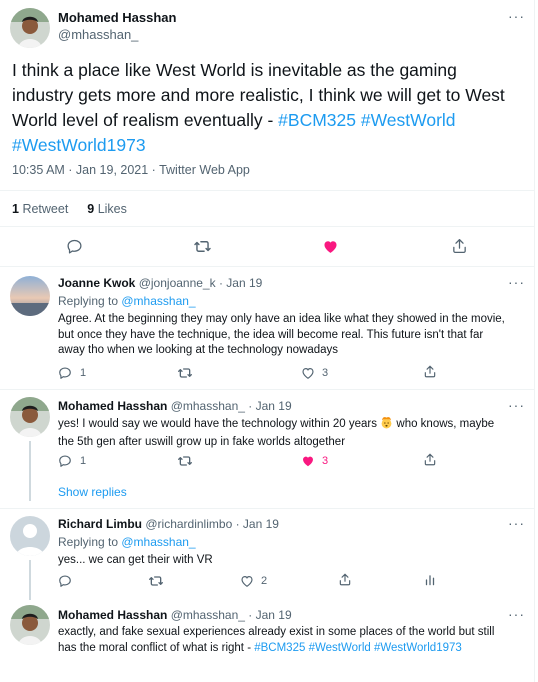 Image resolution: width=538 pixels, height=682 pixels. What do you see at coordinates (177, 283) in the screenshot?
I see `author-handle: @jonjoanne_k` at bounding box center [177, 283].